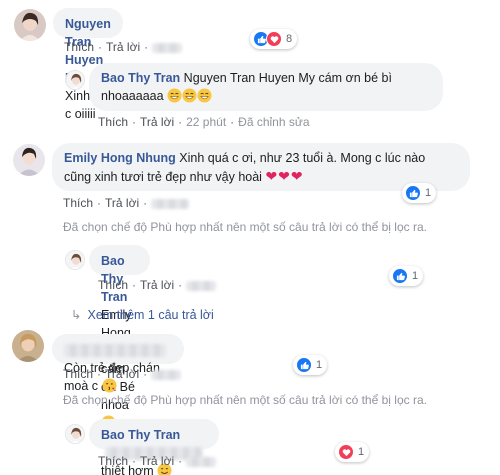  Describe the element at coordinates (150, 315) in the screenshot. I see `view-more-label: Xem thêm 1 câu trả lời` at that location.